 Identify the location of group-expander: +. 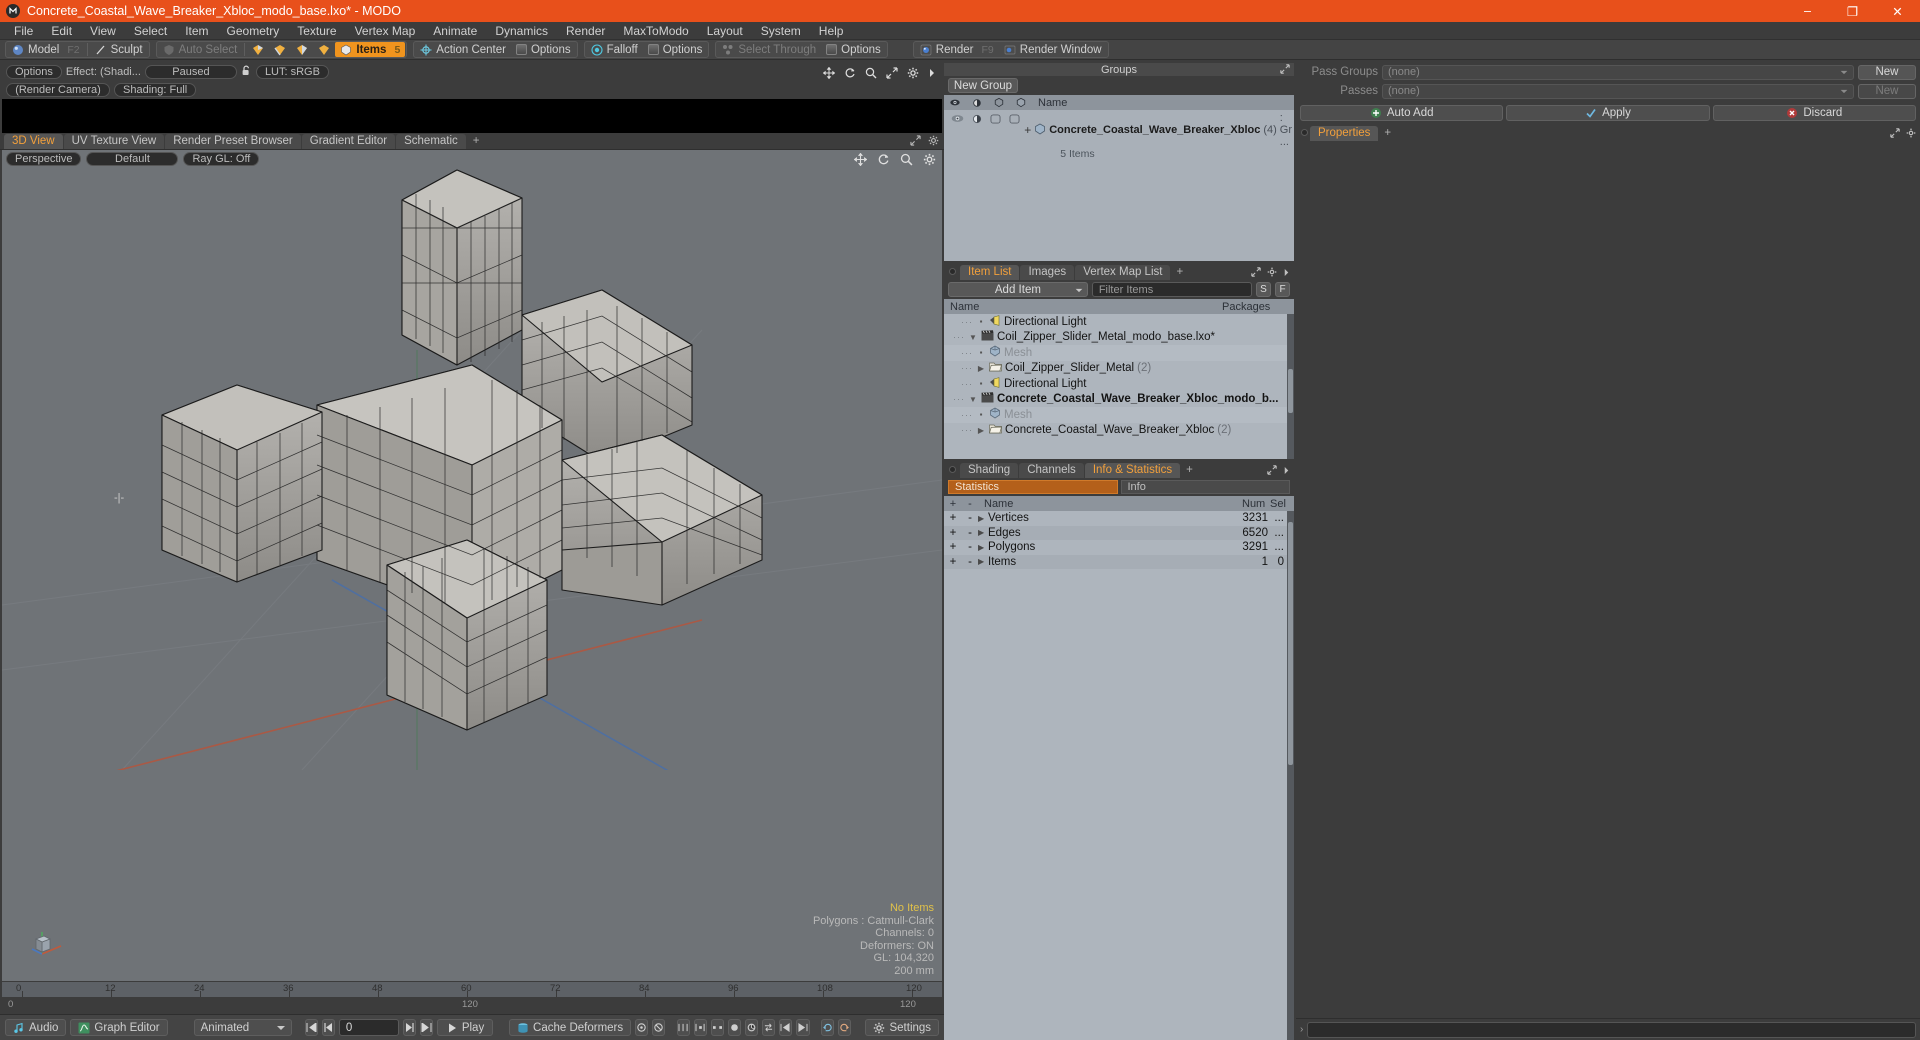
(1027, 130).